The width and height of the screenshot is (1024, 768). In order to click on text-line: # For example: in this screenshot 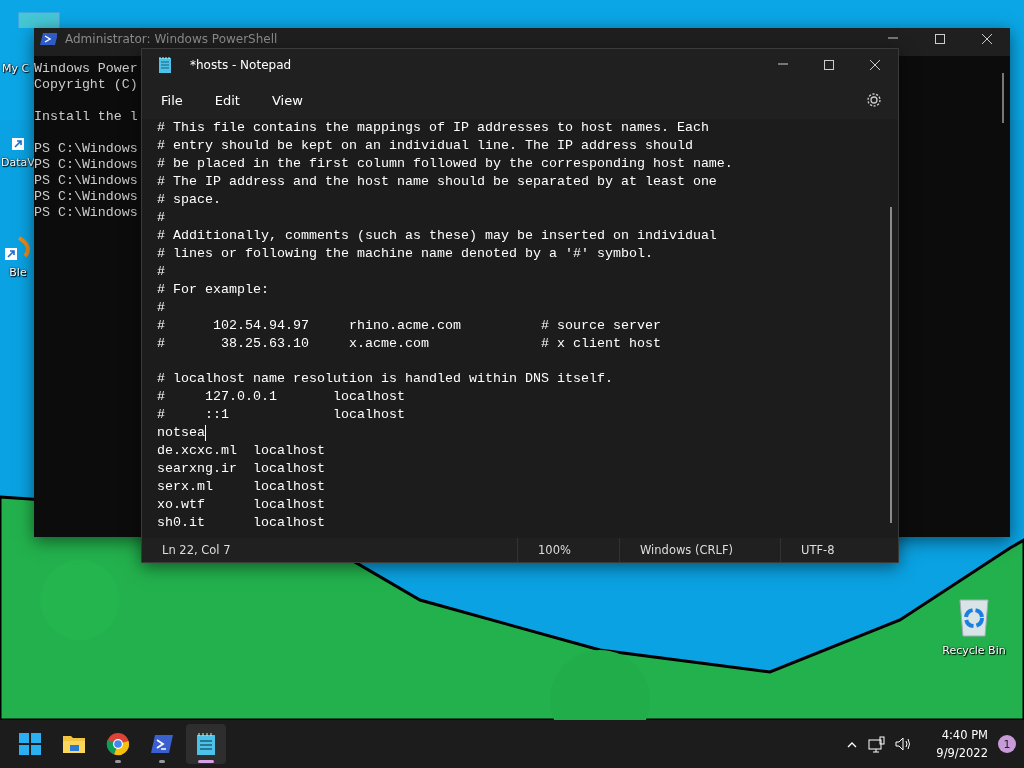, I will do `click(213, 290)`.